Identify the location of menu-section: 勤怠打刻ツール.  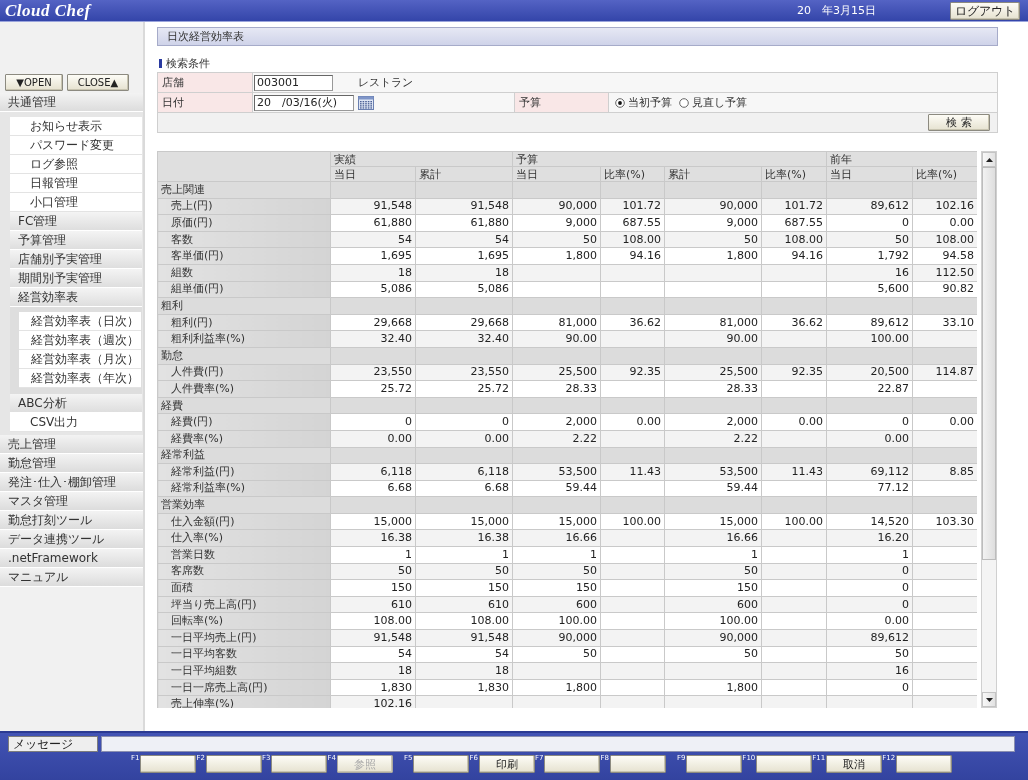
(71, 520).